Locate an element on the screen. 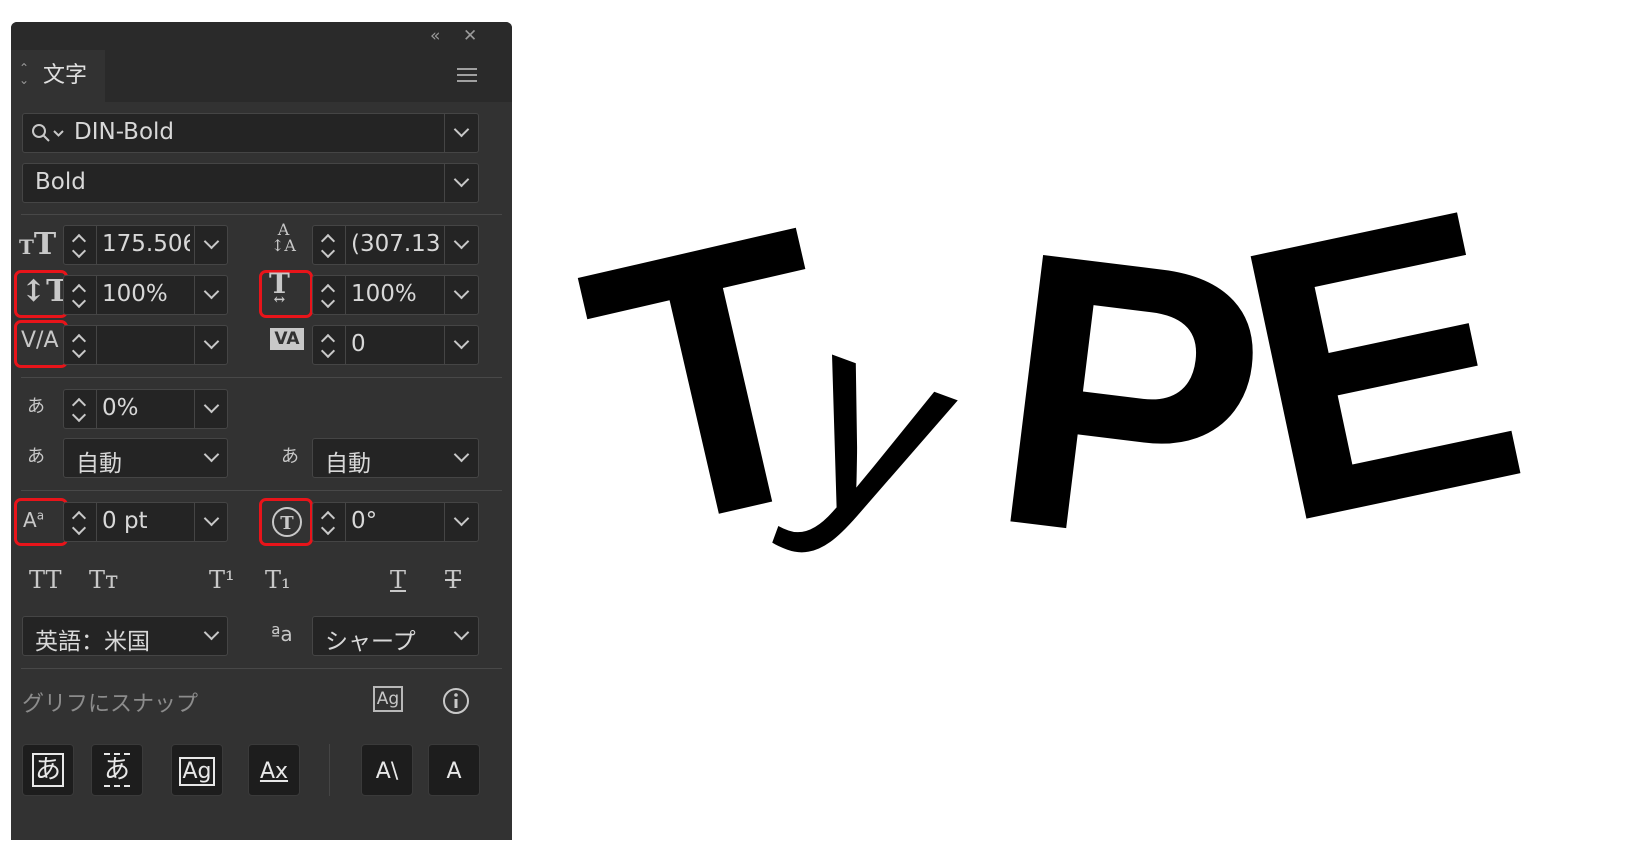 This screenshot has width=1631, height=845. leading-value: (307.13 is located at coordinates (395, 244).